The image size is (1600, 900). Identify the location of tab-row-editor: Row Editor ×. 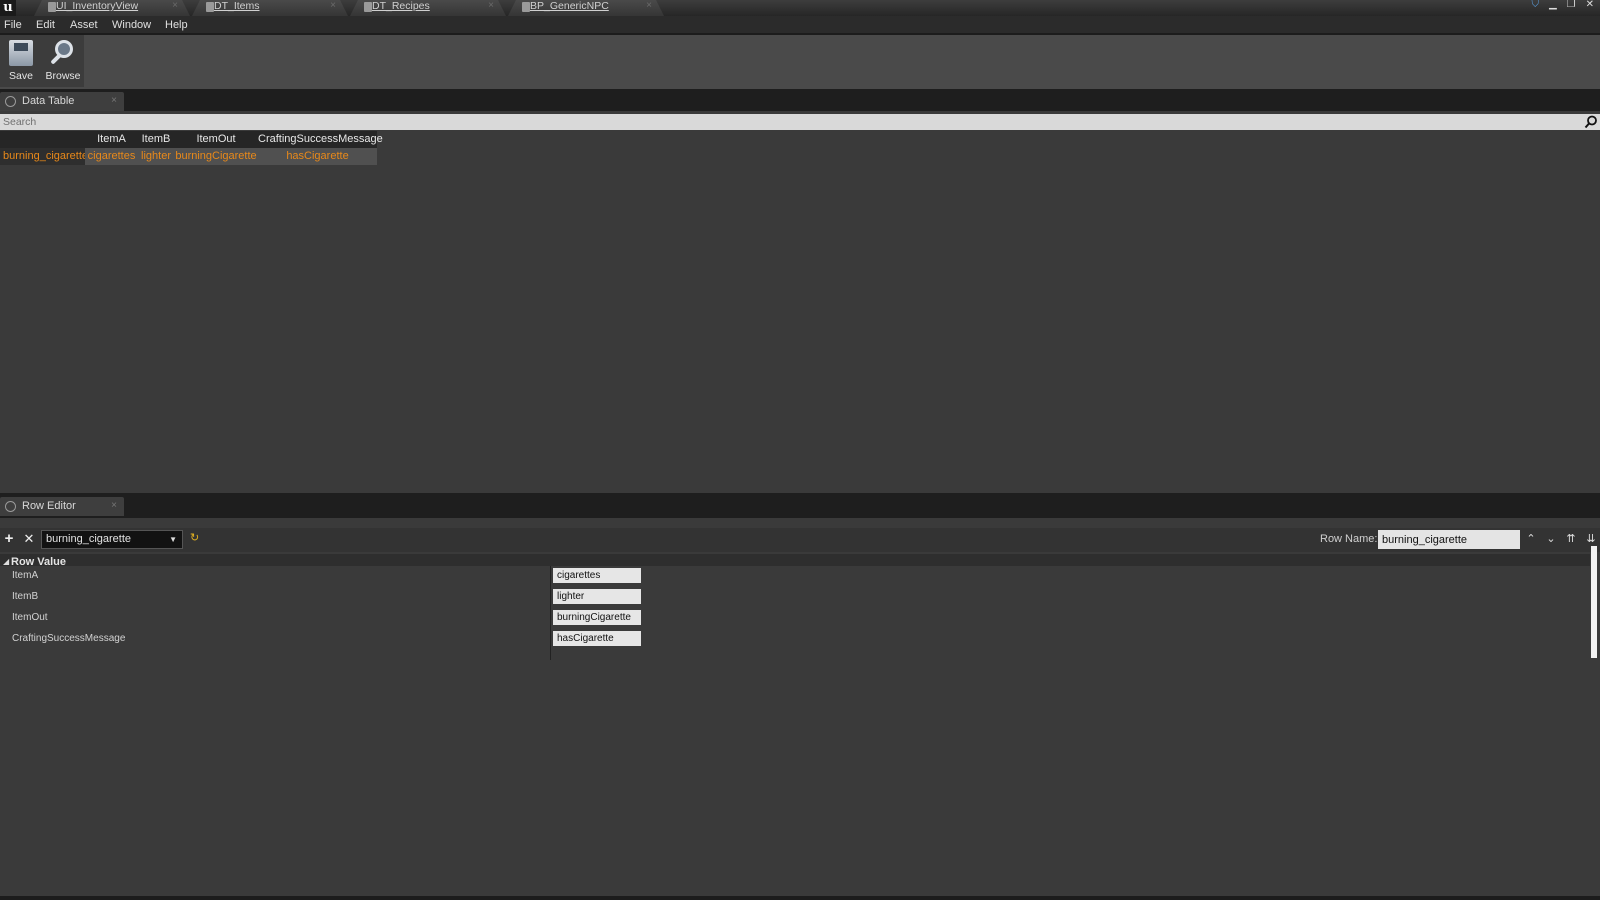
(62, 506).